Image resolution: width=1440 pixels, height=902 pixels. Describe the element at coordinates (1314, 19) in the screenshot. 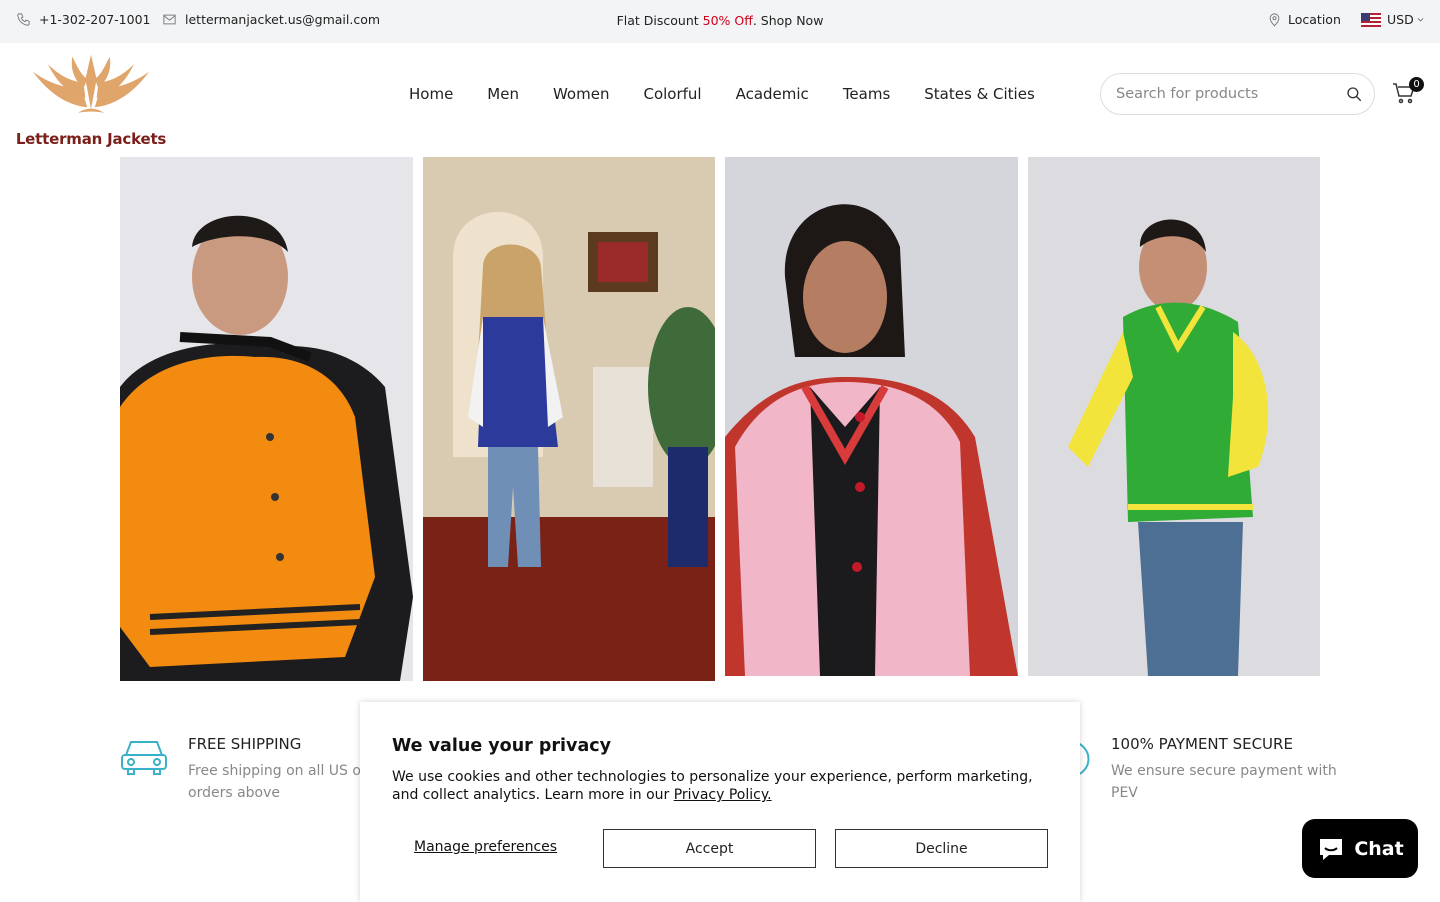

I see `location-label: Location` at that location.